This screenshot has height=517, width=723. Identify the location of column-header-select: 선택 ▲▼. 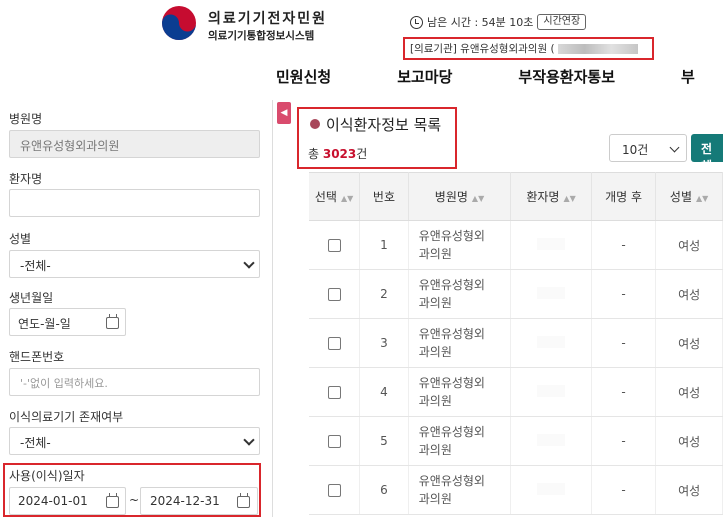
(335, 196).